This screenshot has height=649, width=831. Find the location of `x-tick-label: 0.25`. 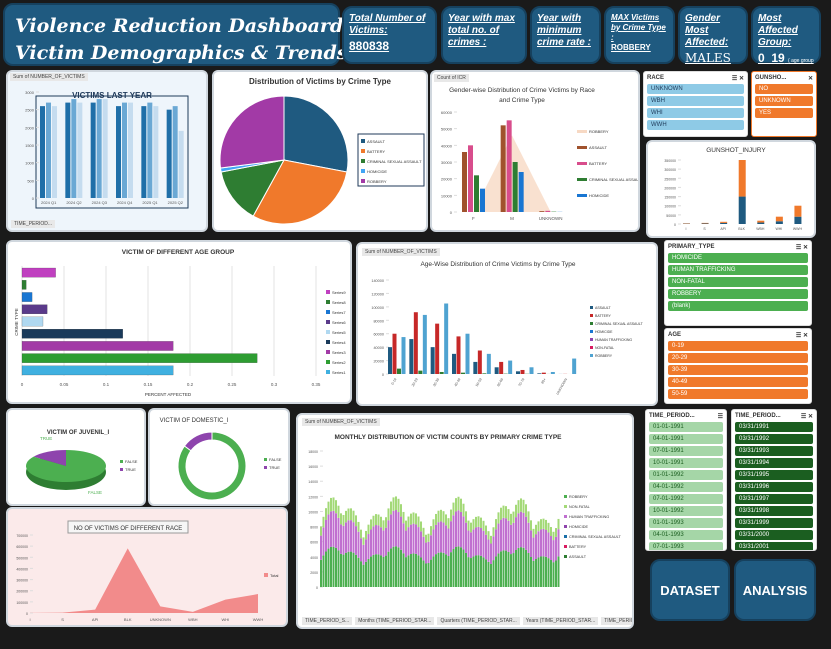

x-tick-label: 0.25 is located at coordinates (232, 384).